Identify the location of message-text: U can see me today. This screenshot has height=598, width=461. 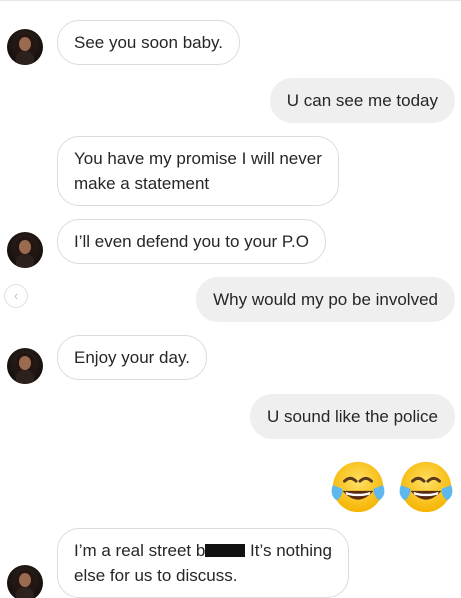
(362, 100).